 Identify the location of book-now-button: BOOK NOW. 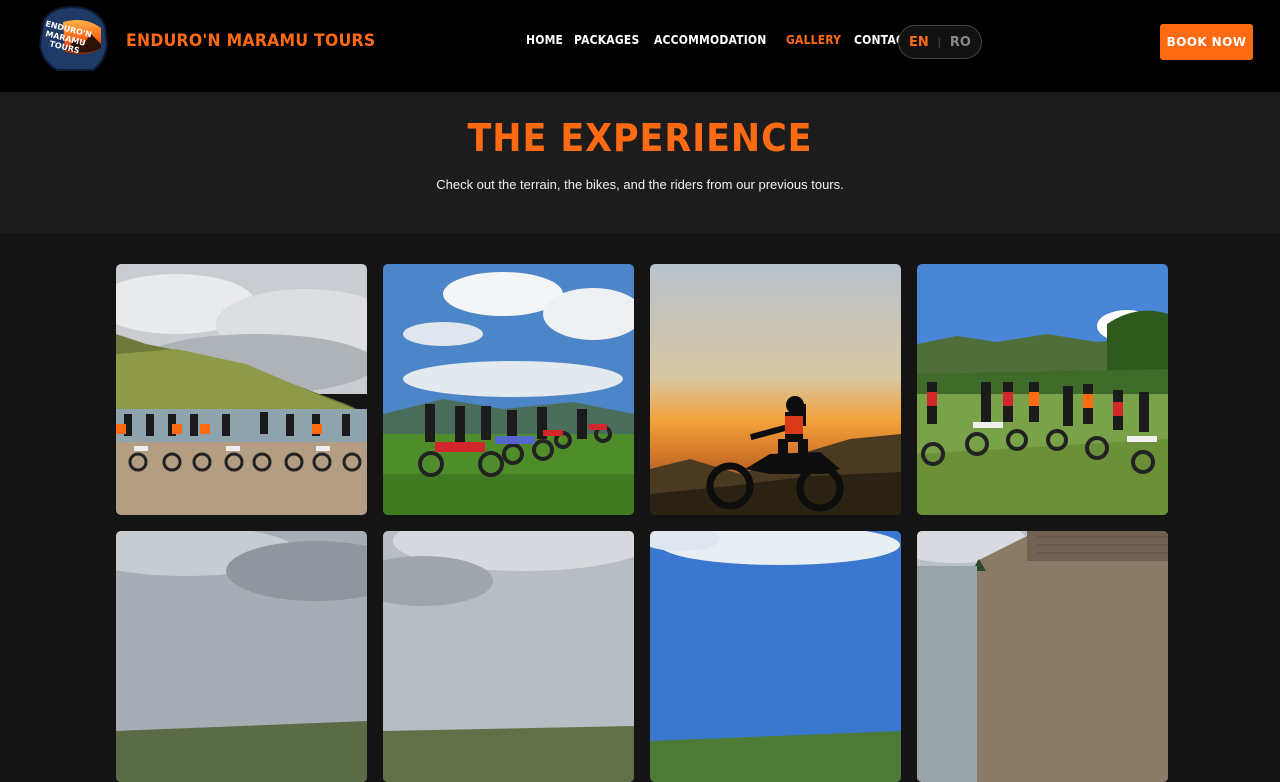
(1206, 42).